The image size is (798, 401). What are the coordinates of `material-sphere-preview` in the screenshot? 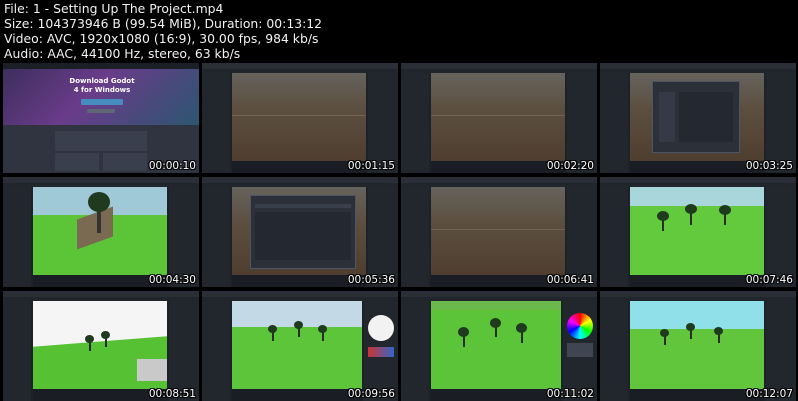 It's located at (381, 328).